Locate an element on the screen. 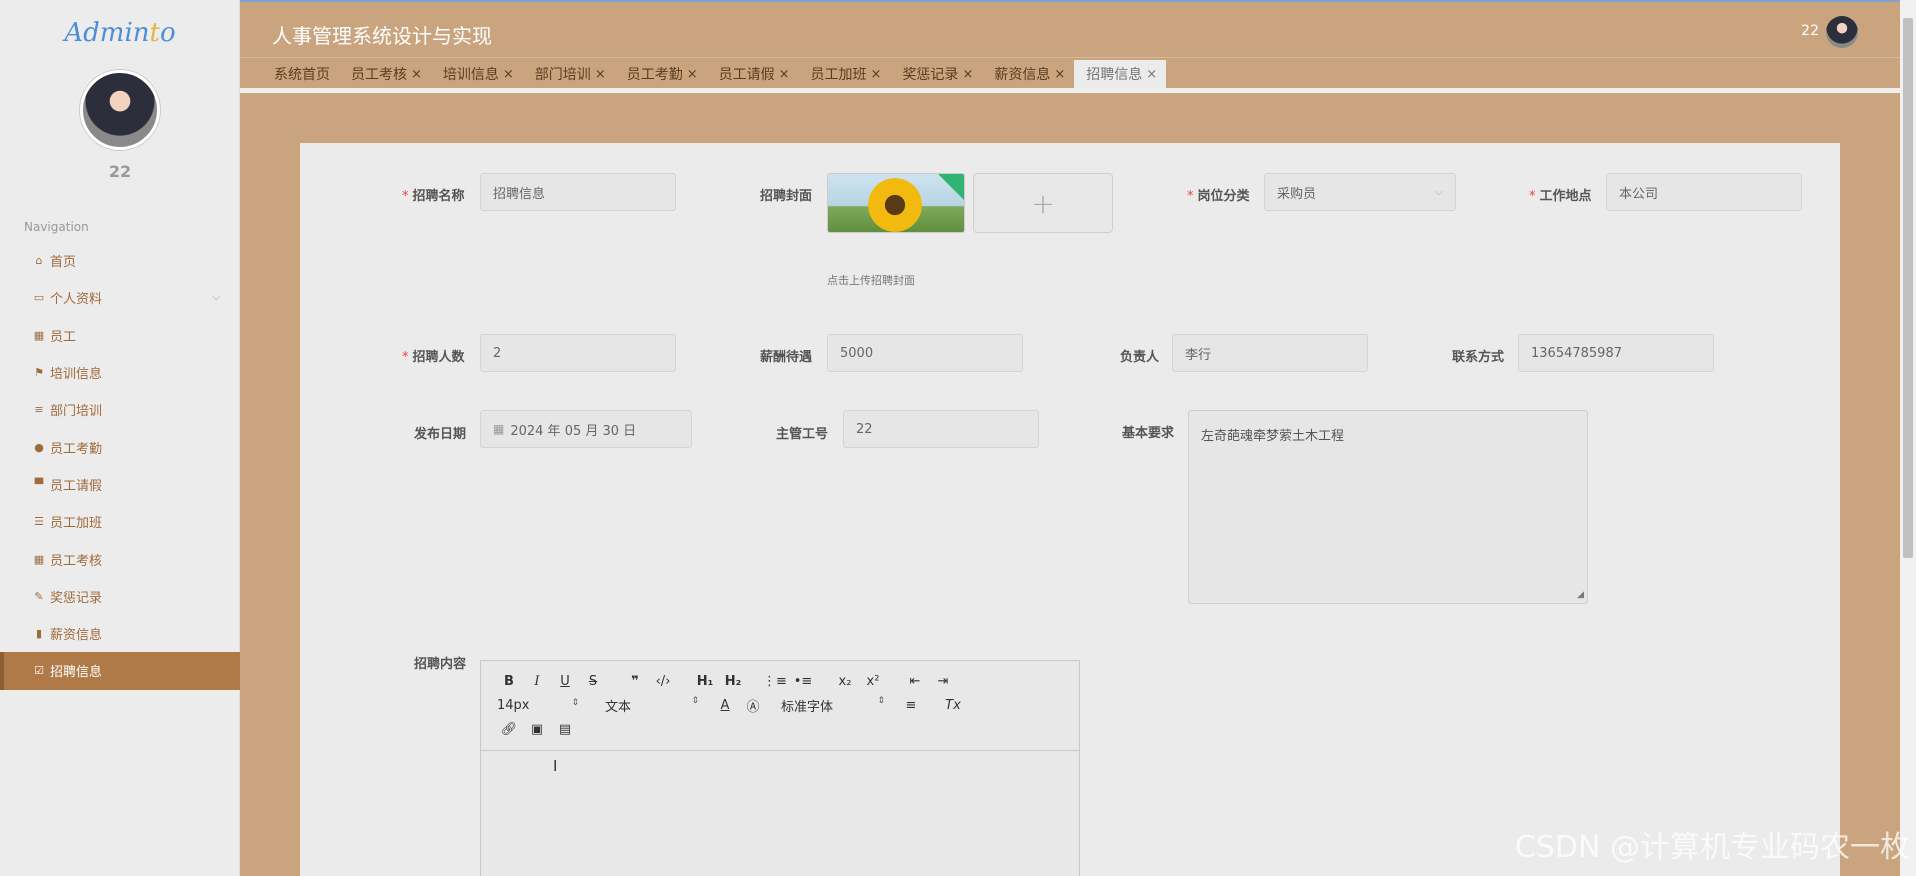  outdent-icon: ⇤ is located at coordinates (915, 681).